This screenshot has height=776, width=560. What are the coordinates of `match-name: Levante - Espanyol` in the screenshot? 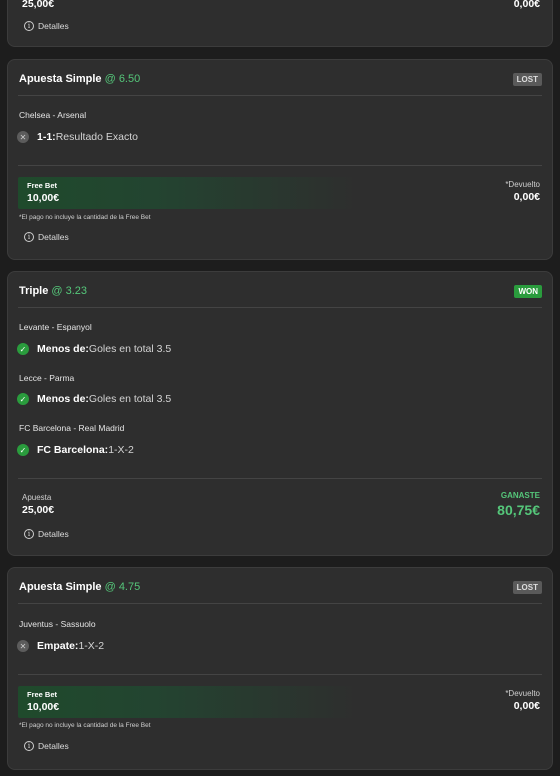 It's located at (55, 327).